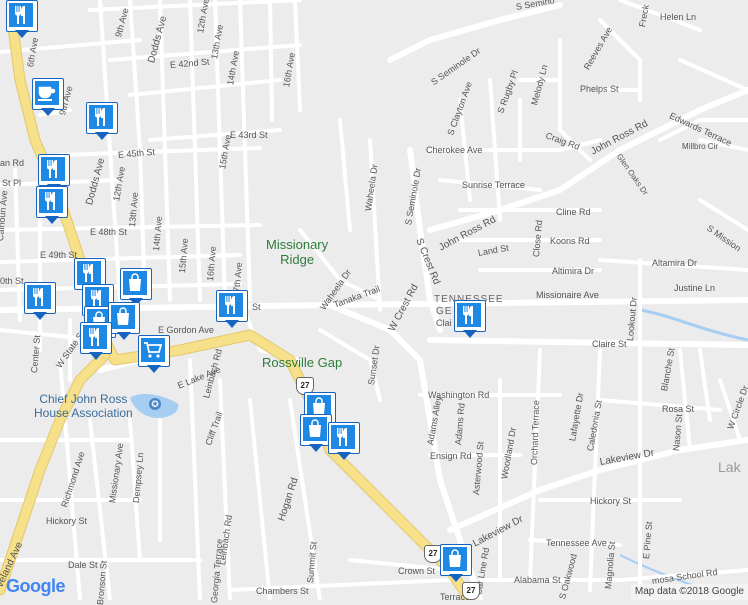 The image size is (748, 605). What do you see at coordinates (567, 295) in the screenshot?
I see `street-label: Missionaire Ave` at bounding box center [567, 295].